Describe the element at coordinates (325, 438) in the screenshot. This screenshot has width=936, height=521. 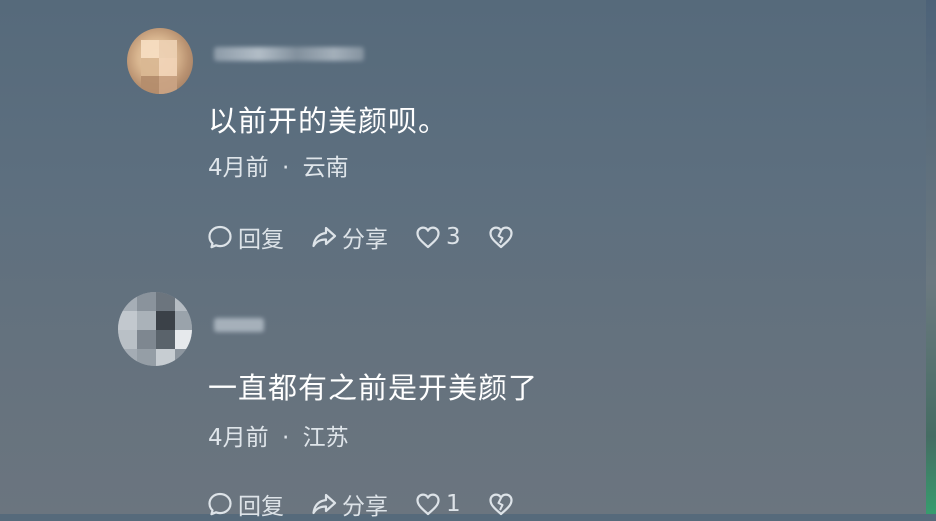
I see `comment-location: 江苏` at that location.